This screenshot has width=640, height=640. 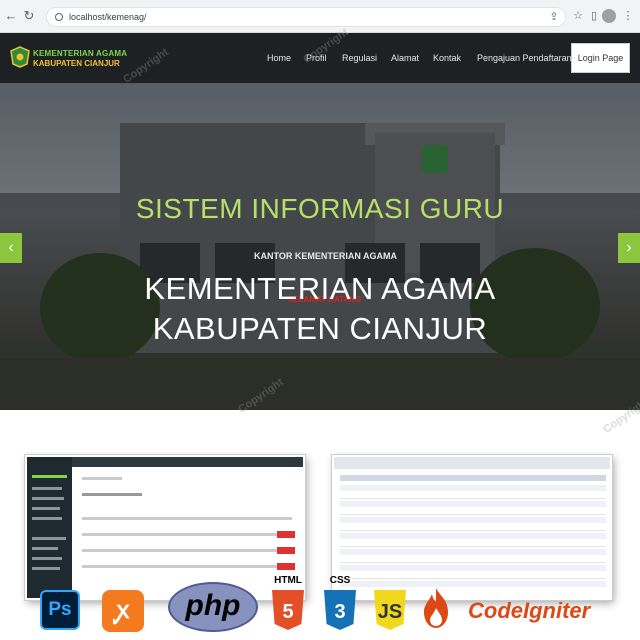 What do you see at coordinates (390, 610) in the screenshot?
I see `javascript-logo-icon: JS` at bounding box center [390, 610].